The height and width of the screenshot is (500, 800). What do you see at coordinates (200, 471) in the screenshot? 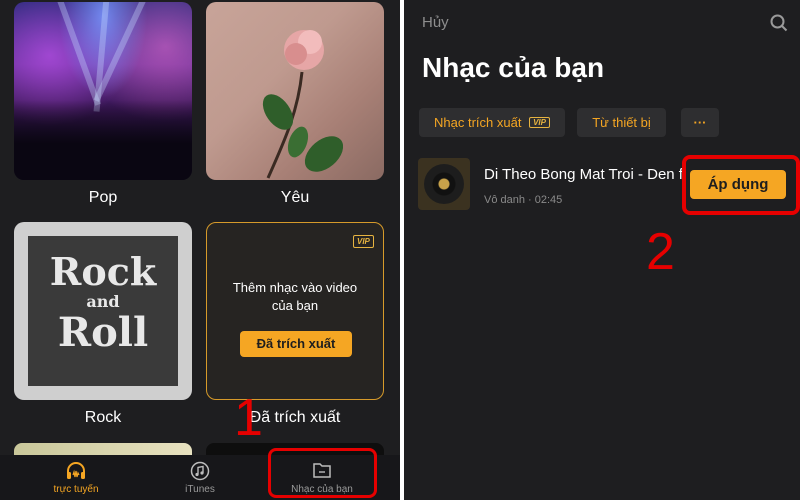
I see `music-note-icon` at bounding box center [200, 471].